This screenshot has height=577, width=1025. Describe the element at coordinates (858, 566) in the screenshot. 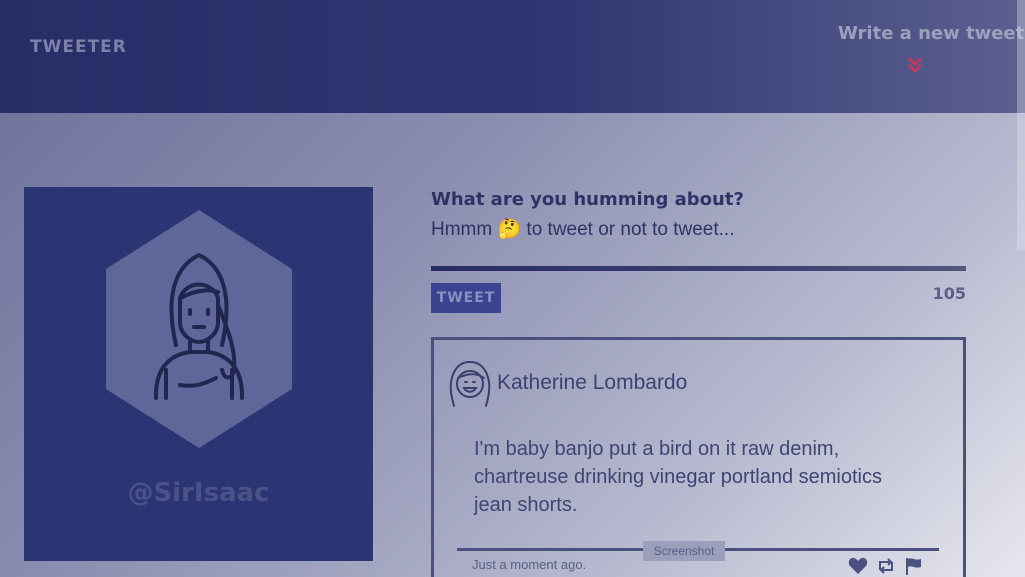

I see `heart-icon` at that location.